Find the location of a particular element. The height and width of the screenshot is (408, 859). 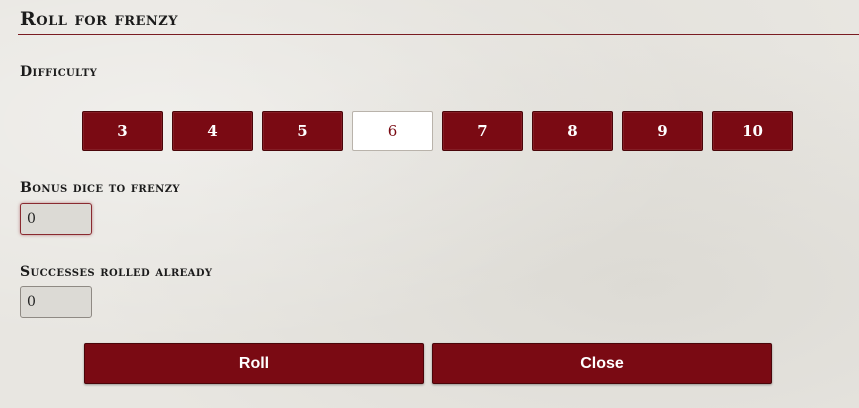

successes-input is located at coordinates (56, 302).